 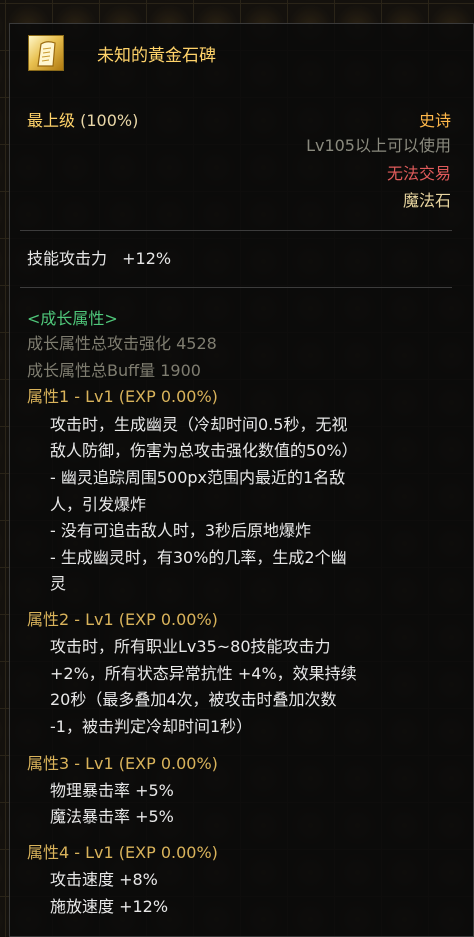 What do you see at coordinates (434, 120) in the screenshot?
I see `rarity-label: 史诗` at bounding box center [434, 120].